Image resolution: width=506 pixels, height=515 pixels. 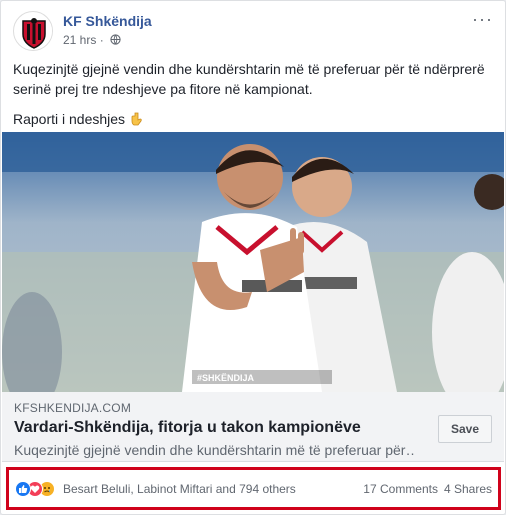 What do you see at coordinates (253, 31) in the screenshot?
I see `post-header: KF Shkëndija 21 hrs · ···` at bounding box center [253, 31].